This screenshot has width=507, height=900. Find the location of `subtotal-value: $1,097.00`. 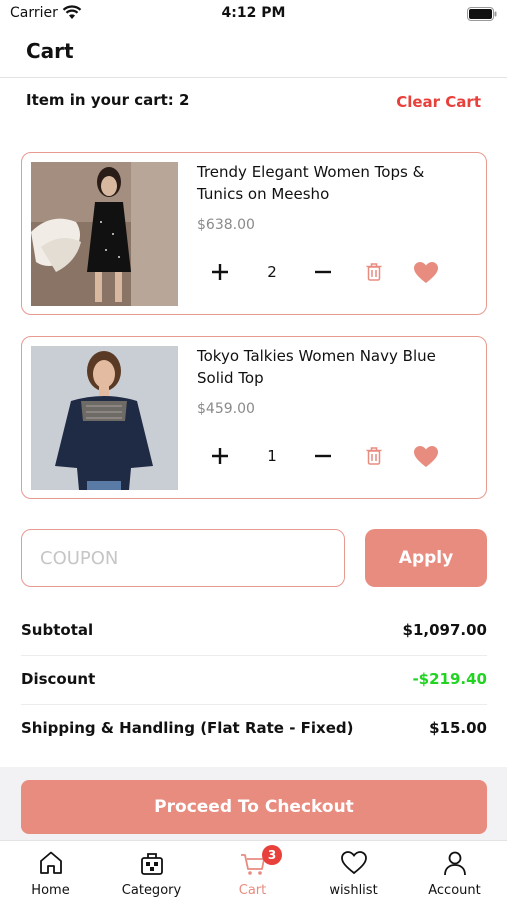

subtotal-value: $1,097.00 is located at coordinates (444, 630).